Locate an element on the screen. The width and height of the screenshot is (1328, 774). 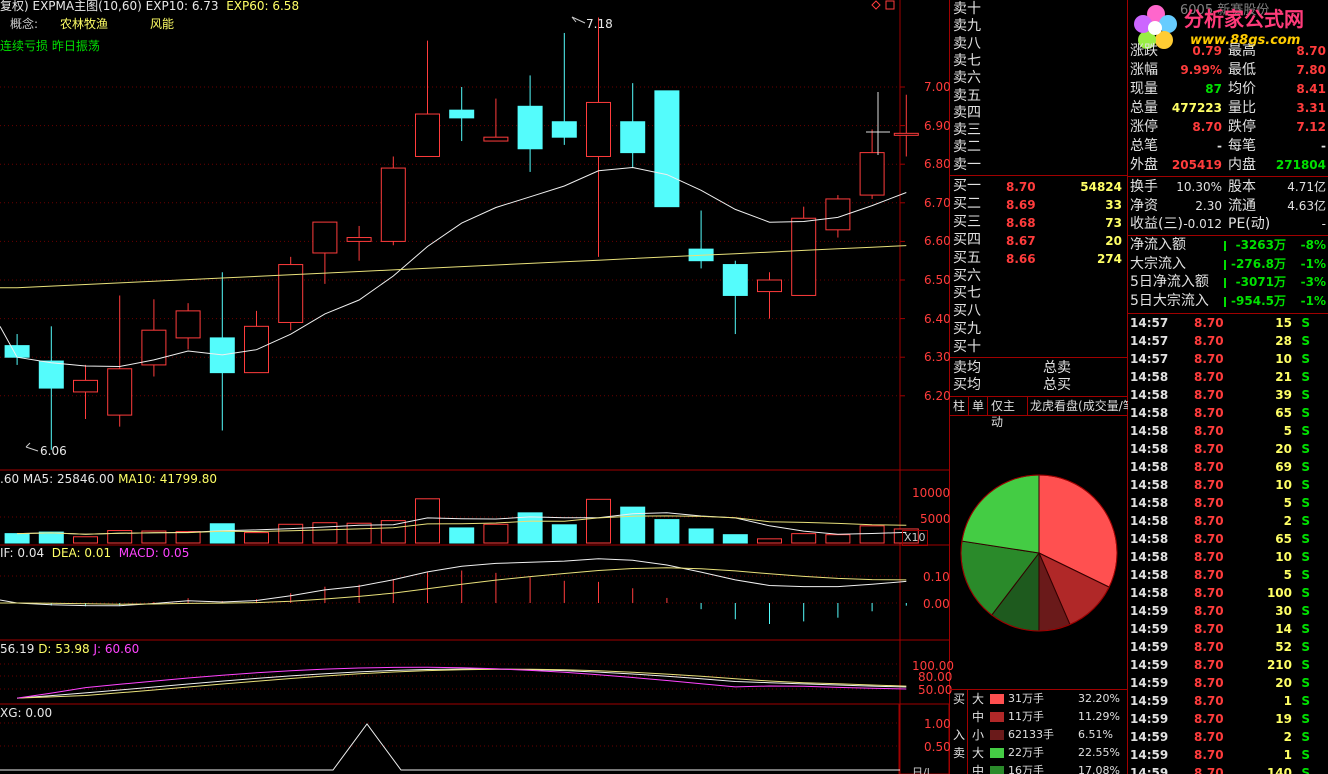
tick-row: 14:59 8.70 52 S is located at coordinates (1228, 648).